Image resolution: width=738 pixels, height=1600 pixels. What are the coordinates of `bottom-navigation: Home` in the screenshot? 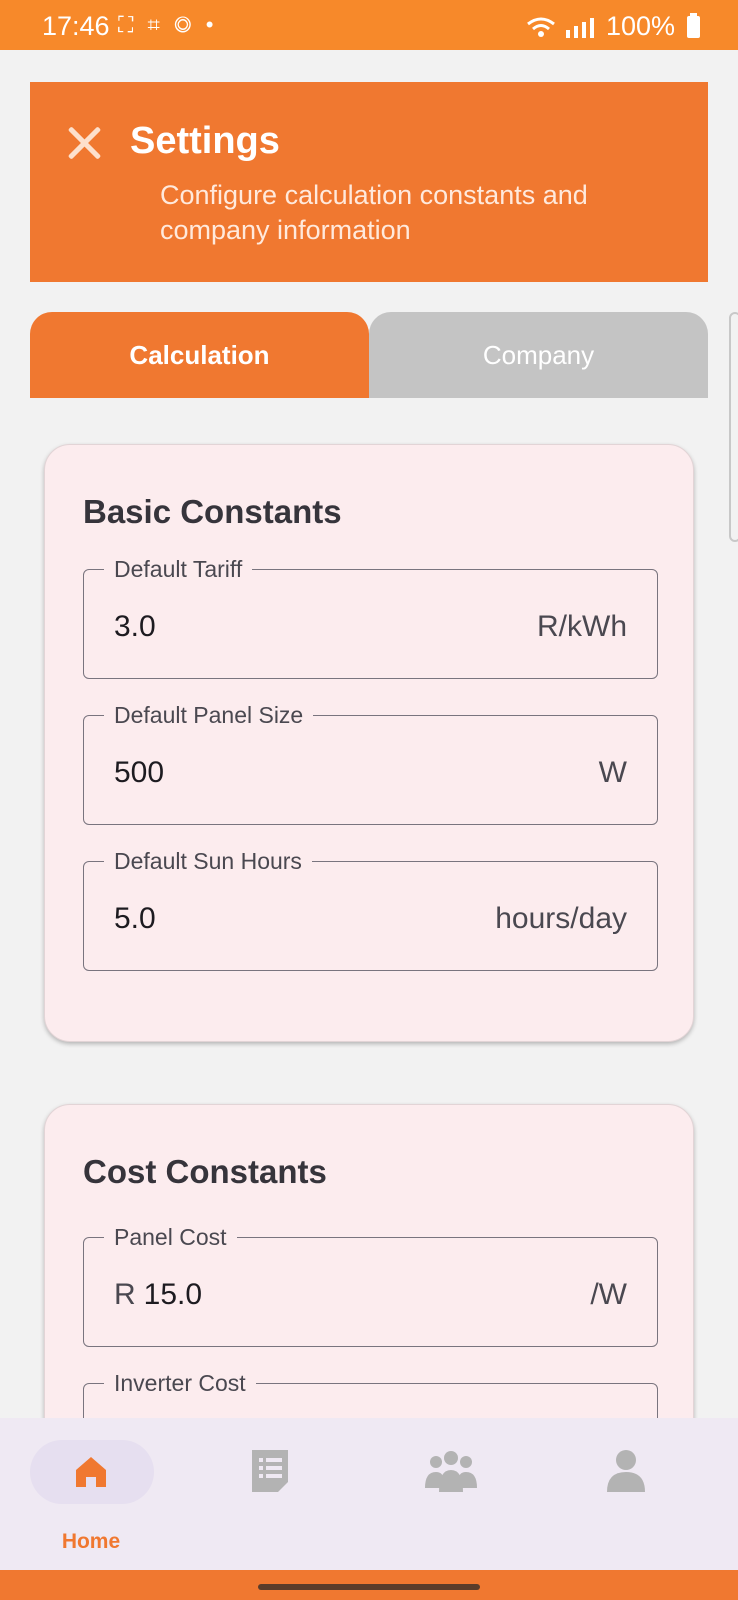 It's located at (369, 1494).